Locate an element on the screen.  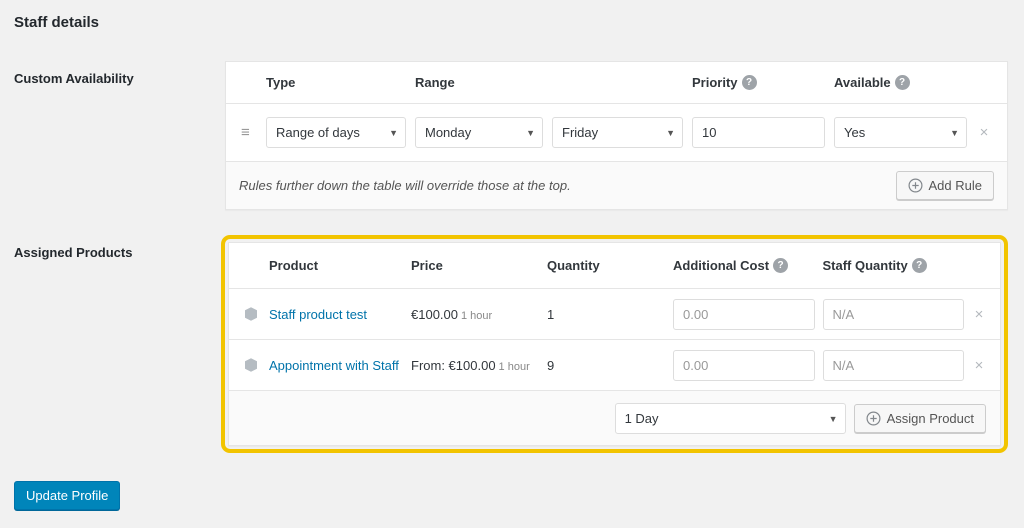
drag-handle-icon: ≡ is located at coordinates (249, 132).